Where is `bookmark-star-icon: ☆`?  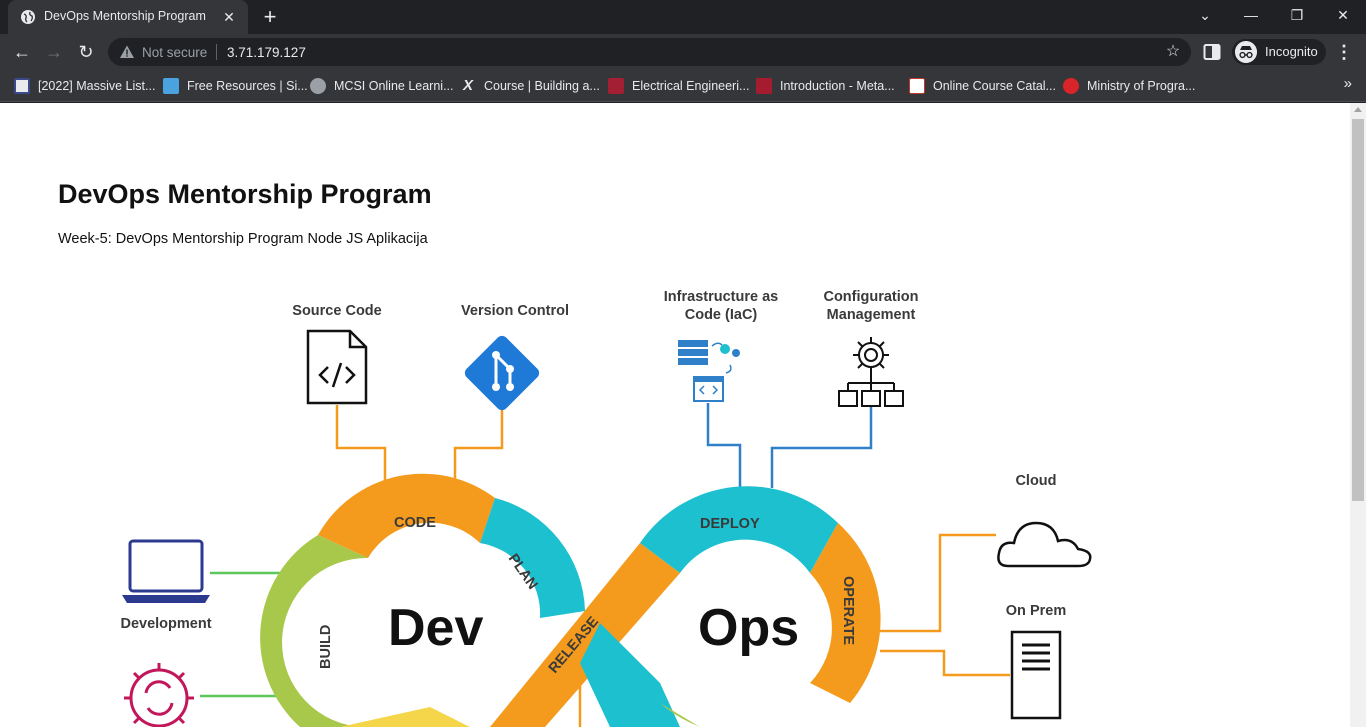
bookmark-star-icon: ☆ is located at coordinates (1173, 52).